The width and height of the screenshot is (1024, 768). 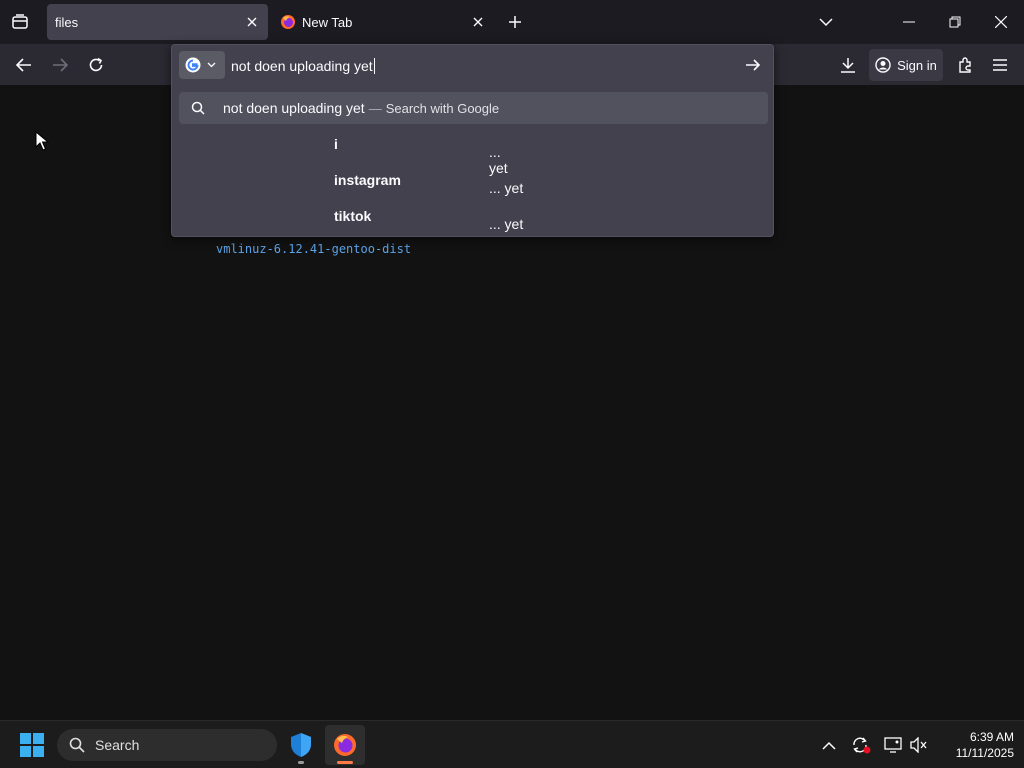 What do you see at coordinates (67, 22) in the screenshot?
I see `tab-label: files` at bounding box center [67, 22].